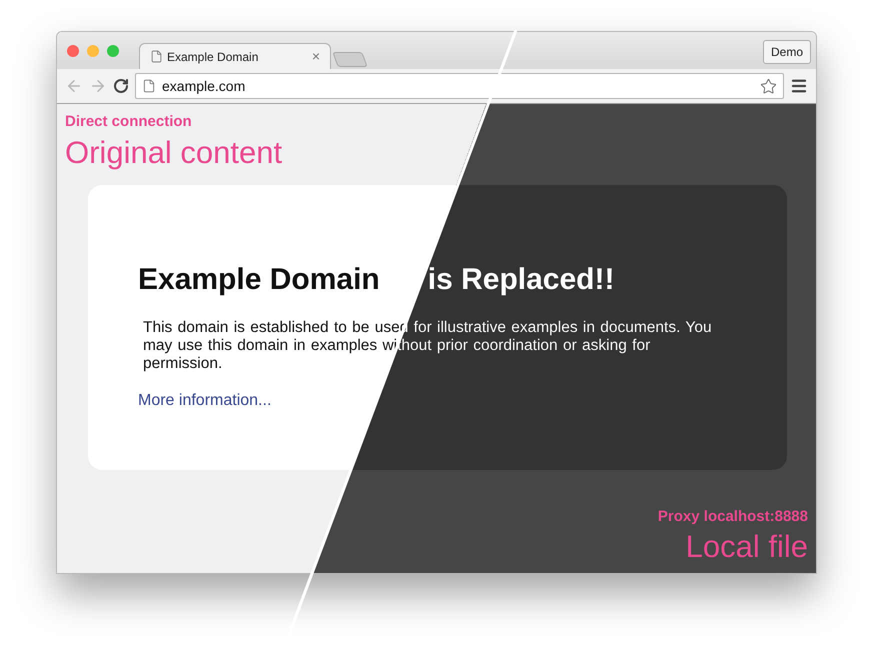 The height and width of the screenshot is (654, 873). I want to click on zoom-window-button, so click(113, 51).